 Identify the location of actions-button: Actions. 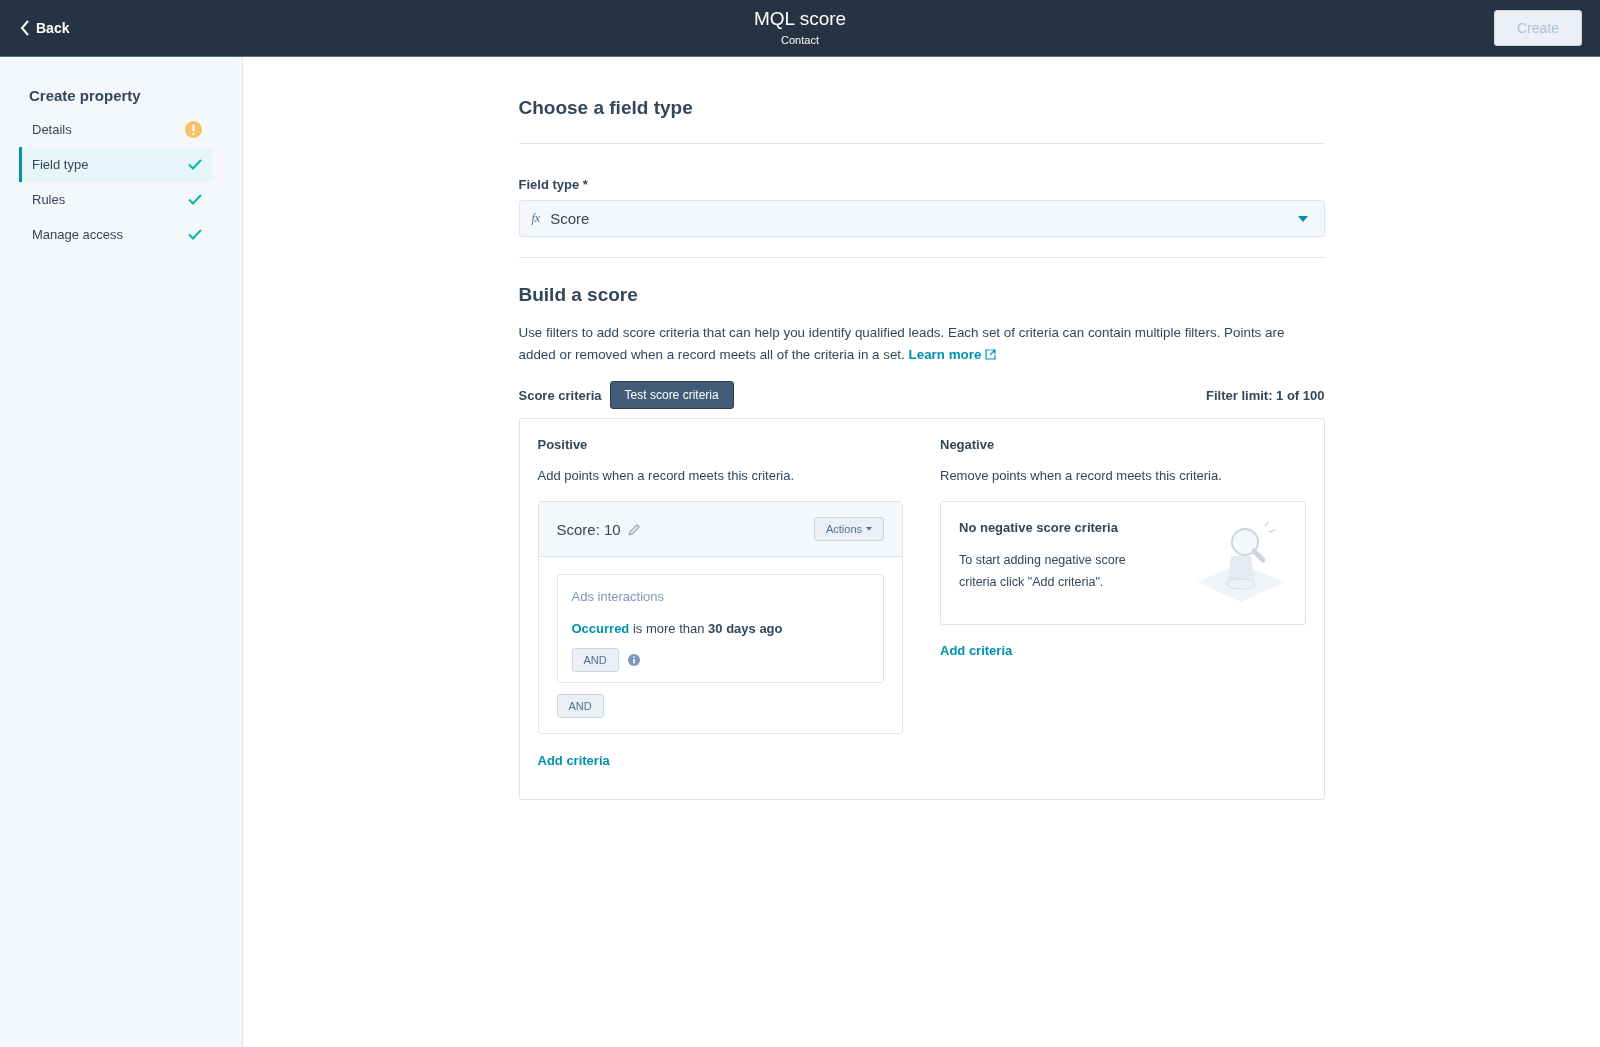
(848, 529).